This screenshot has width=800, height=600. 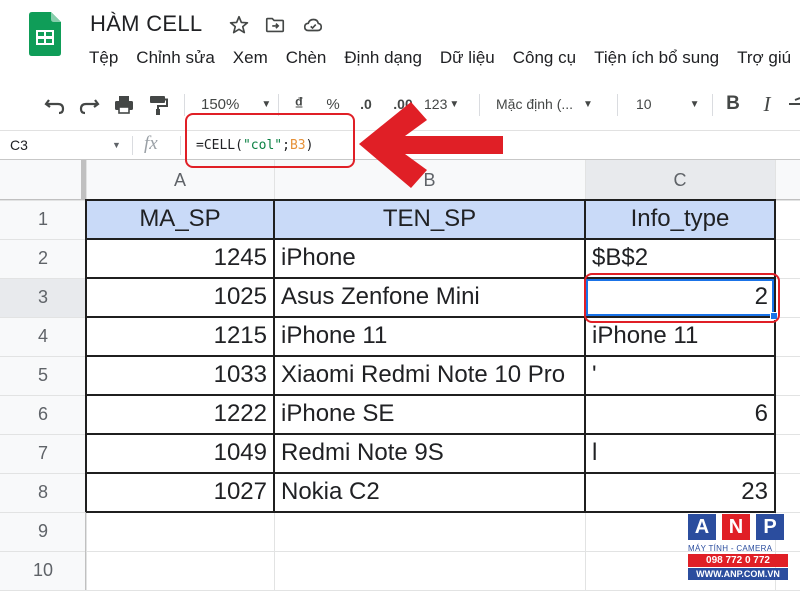 What do you see at coordinates (45, 34) in the screenshot?
I see `google-sheets-logo-icon` at bounding box center [45, 34].